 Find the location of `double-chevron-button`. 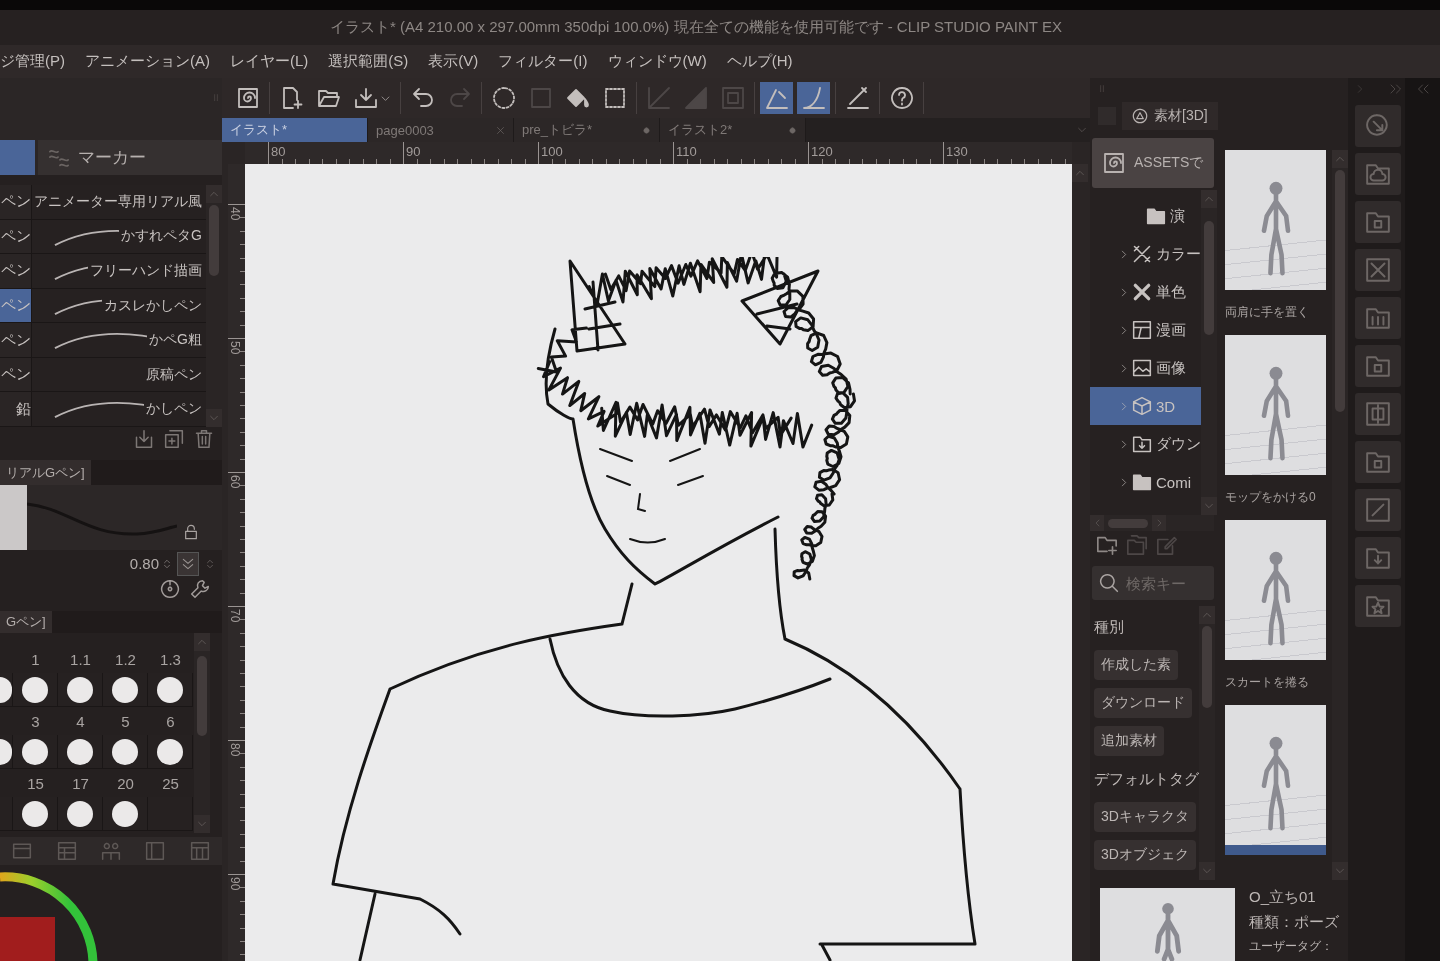

double-chevron-button is located at coordinates (188, 563).